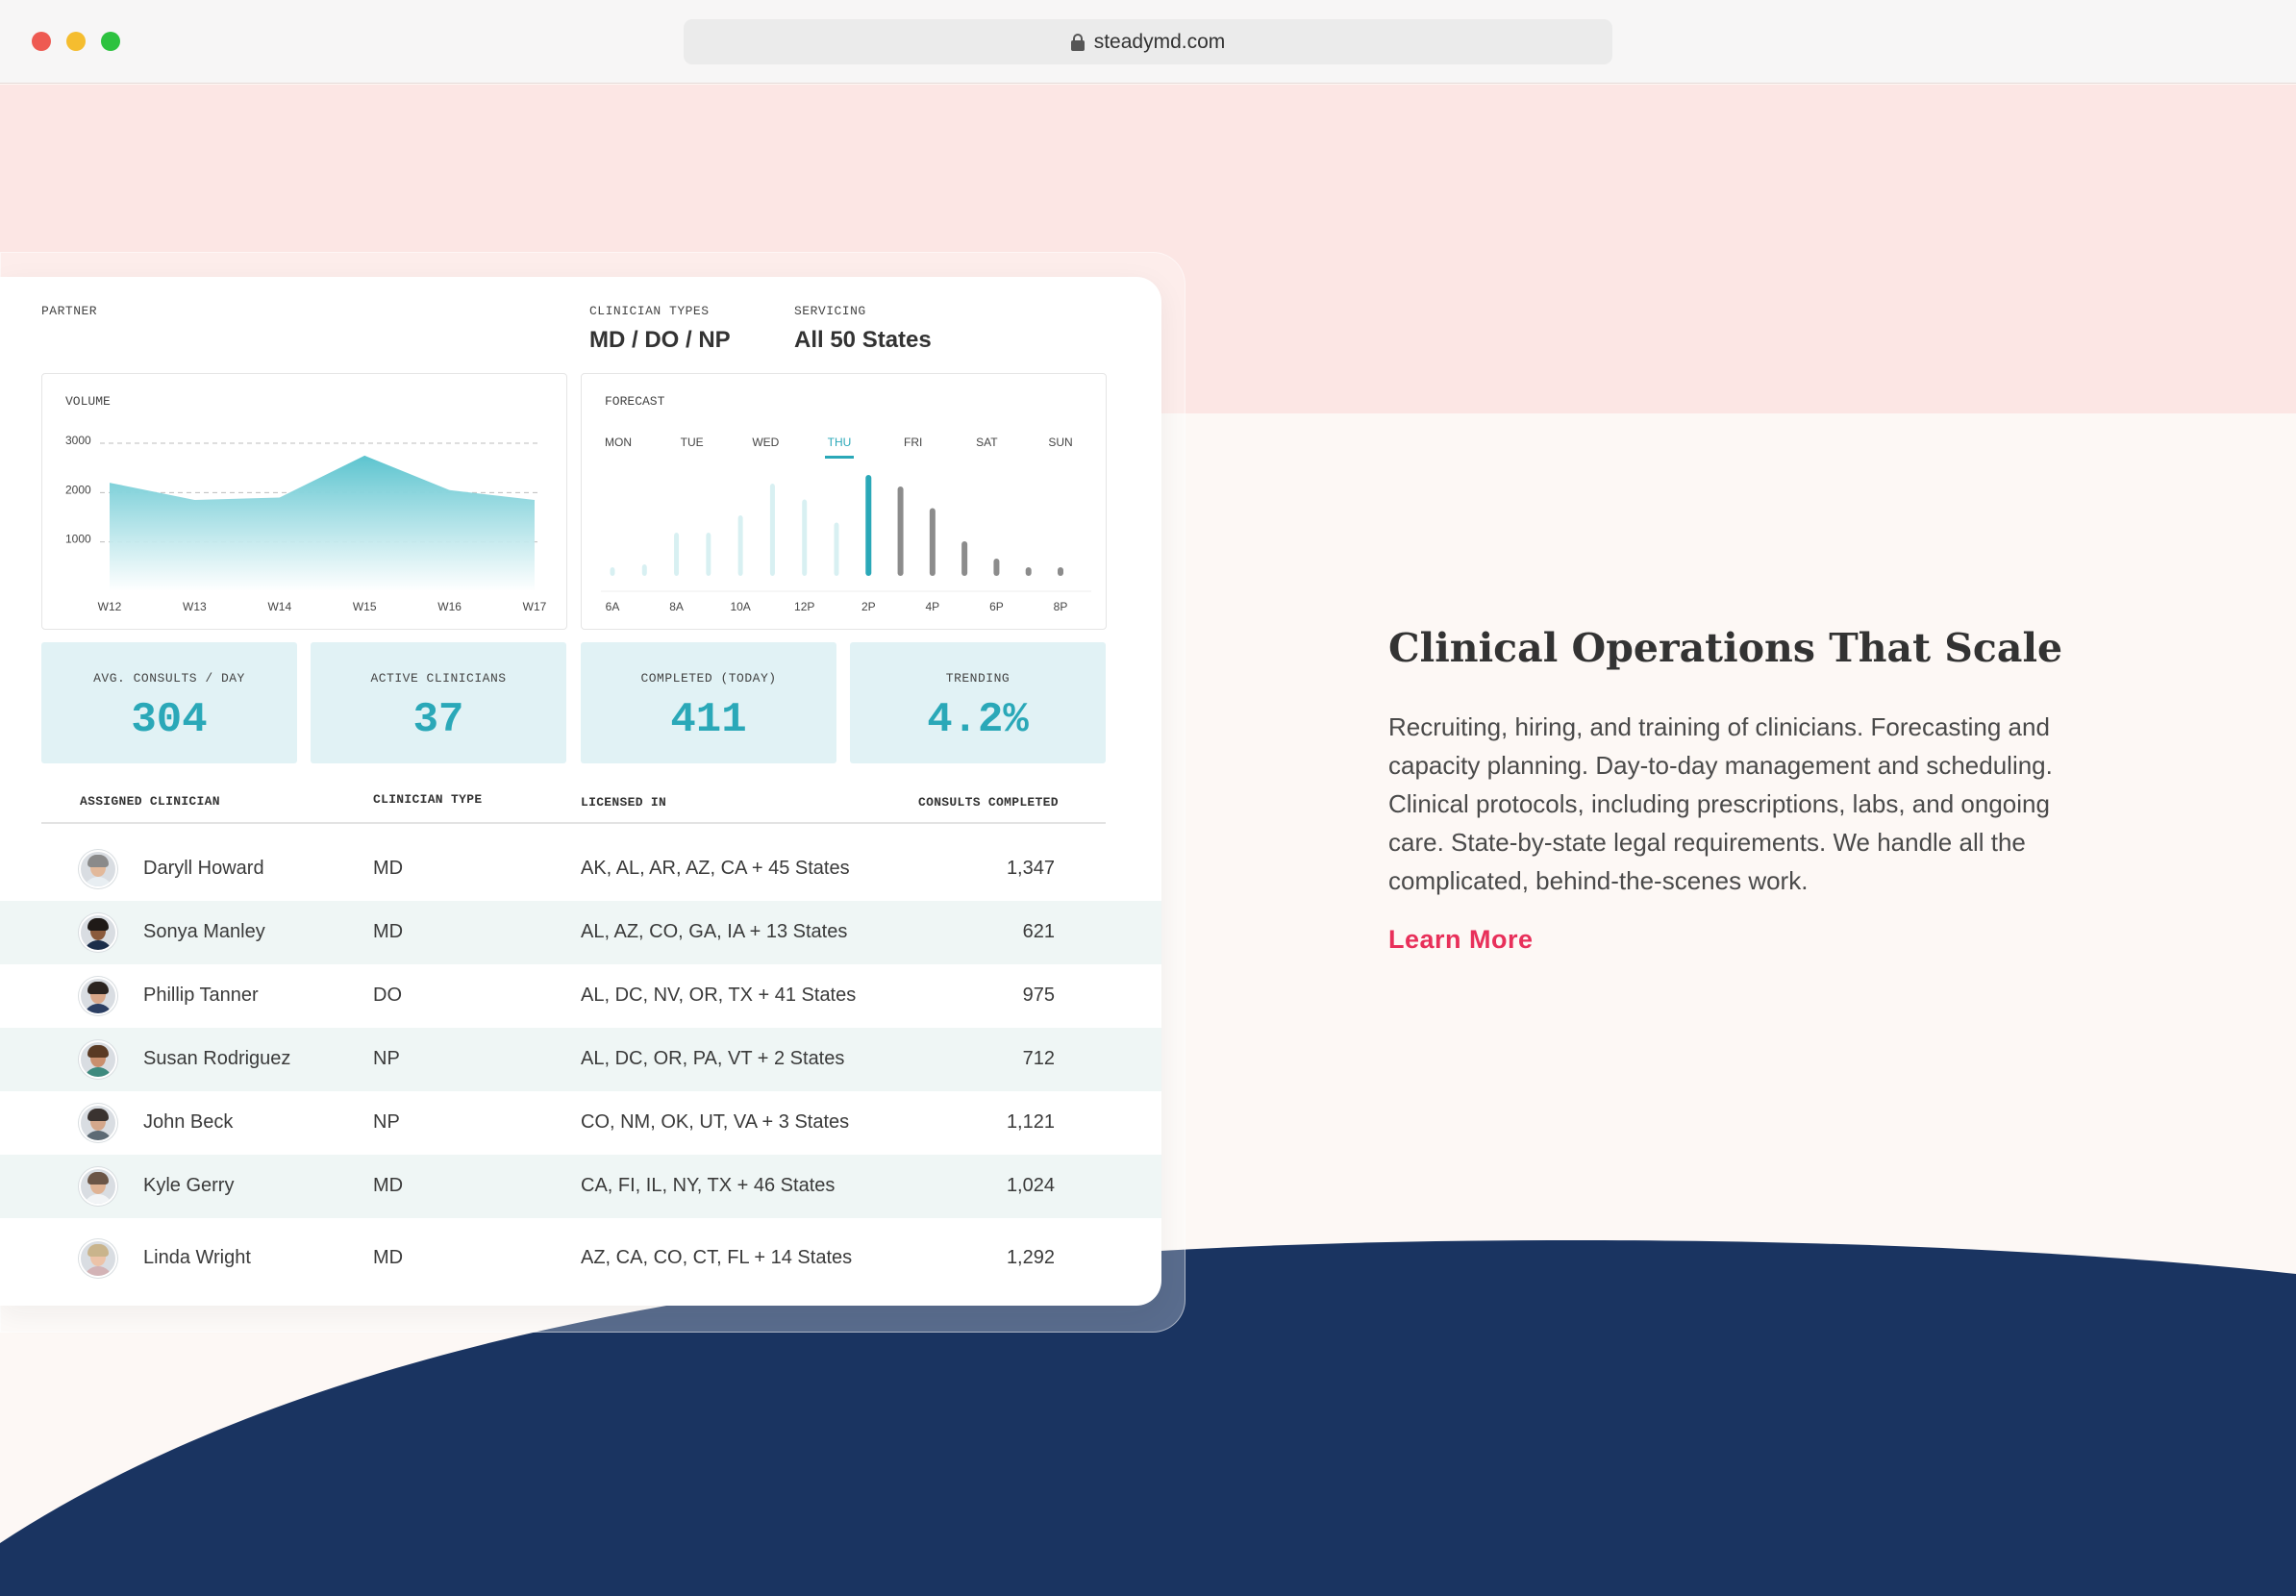  What do you see at coordinates (78, 539) in the screenshot?
I see `volume-y-tick: 1000` at bounding box center [78, 539].